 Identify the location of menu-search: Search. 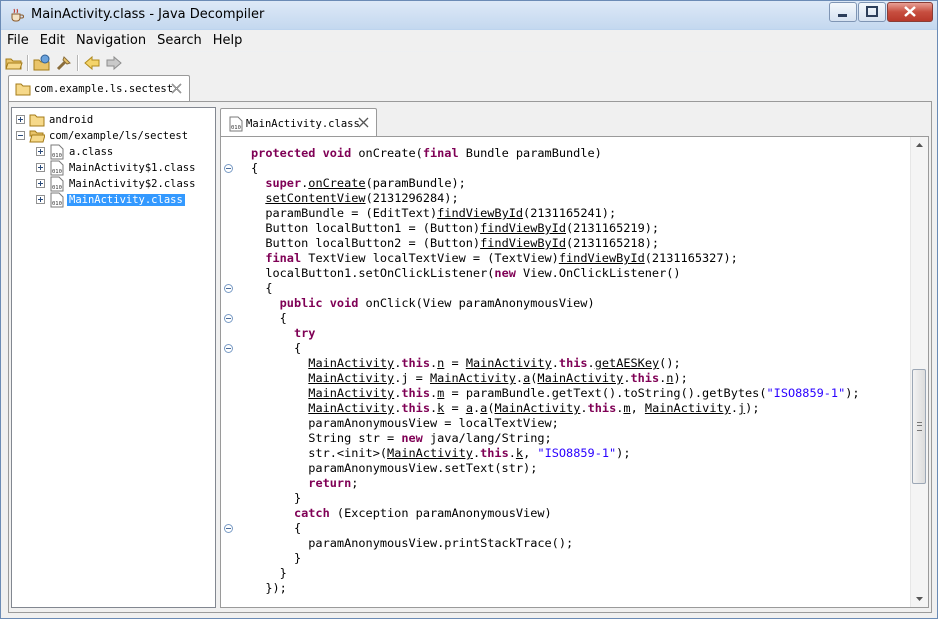
(179, 40).